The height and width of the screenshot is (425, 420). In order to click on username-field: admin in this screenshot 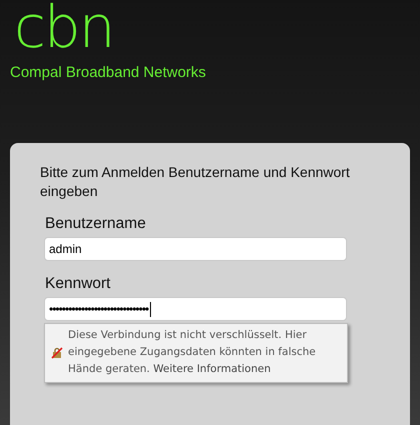, I will do `click(195, 249)`.